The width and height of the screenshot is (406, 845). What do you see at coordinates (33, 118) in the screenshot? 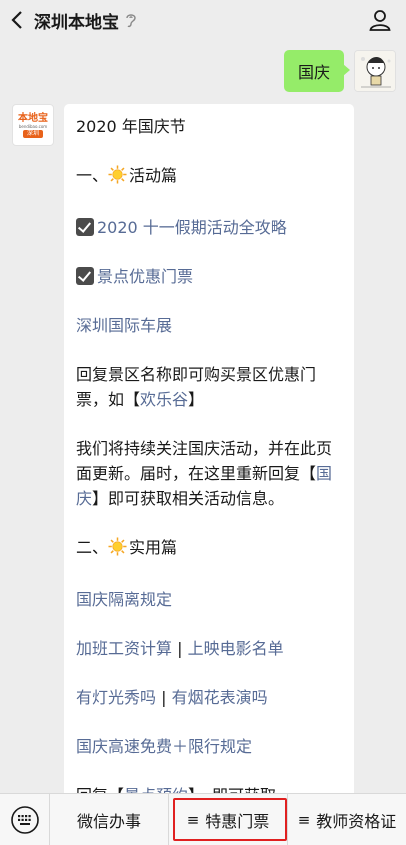
I see `logo-text: 本地宝` at bounding box center [33, 118].